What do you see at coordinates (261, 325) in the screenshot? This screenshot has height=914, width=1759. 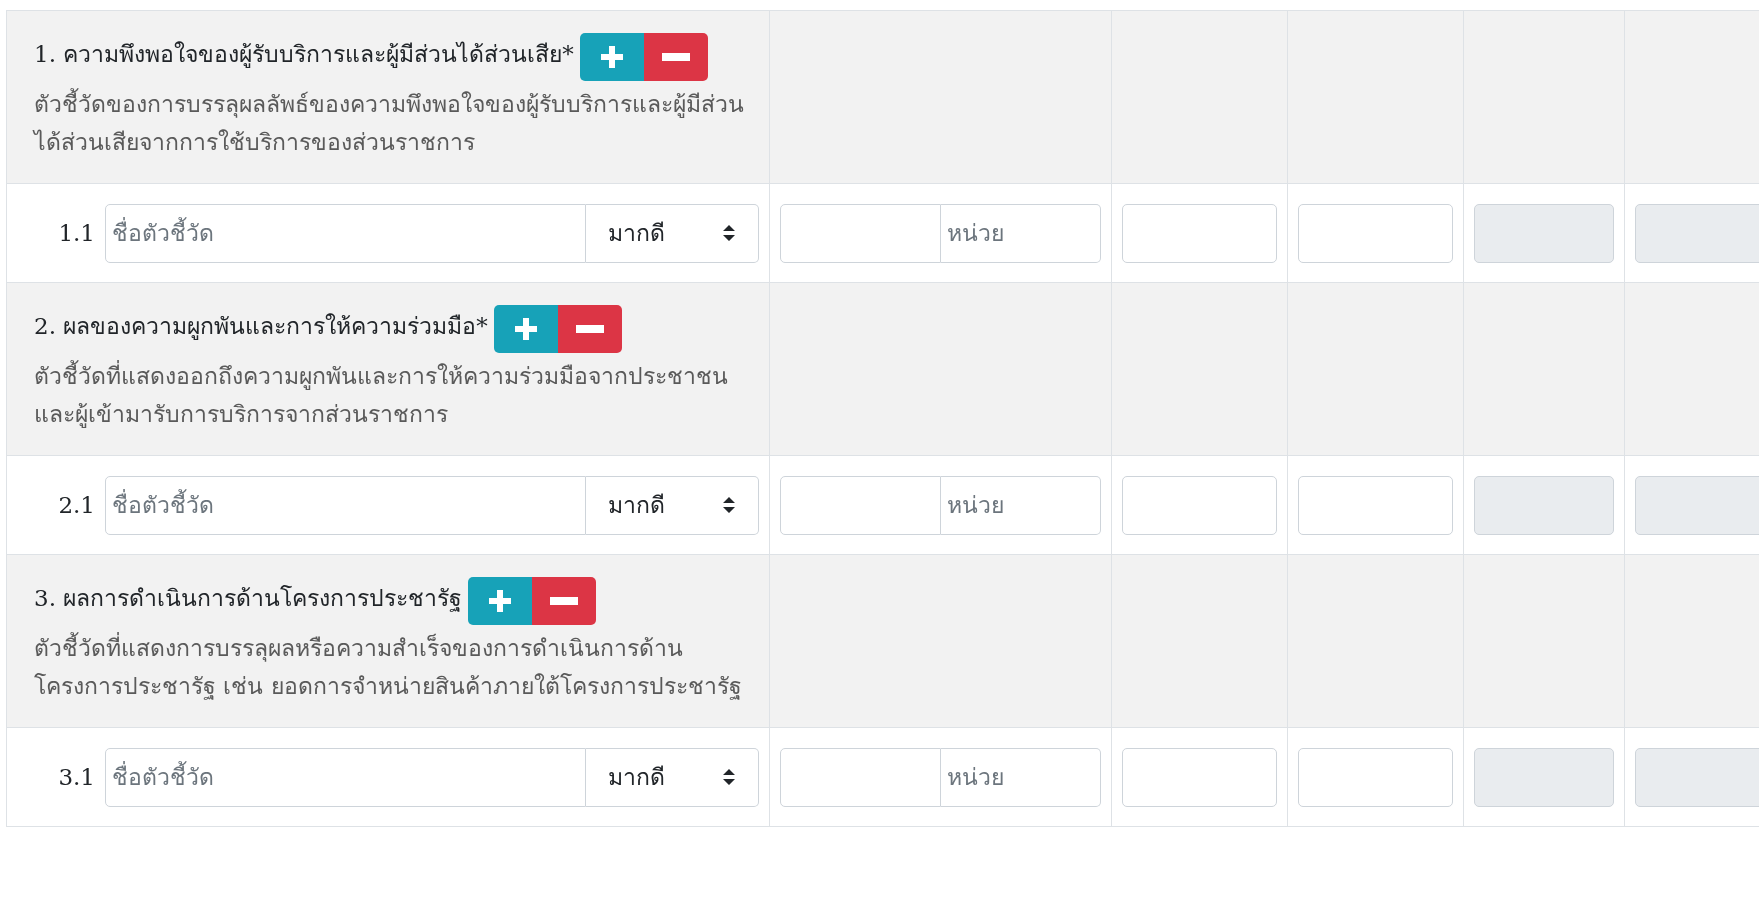 I see `section-title: 2. ผลของความผูกพันและการให้ความร่วมมือ*` at bounding box center [261, 325].